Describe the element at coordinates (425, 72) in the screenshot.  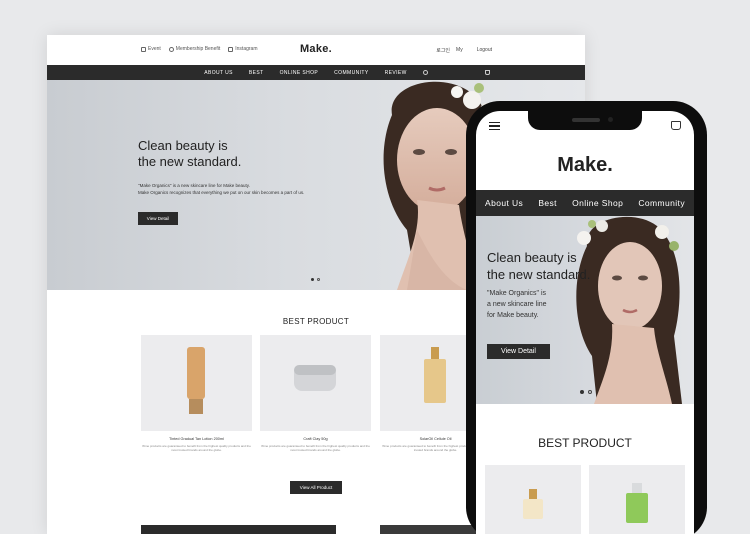
I see `search-icon` at that location.